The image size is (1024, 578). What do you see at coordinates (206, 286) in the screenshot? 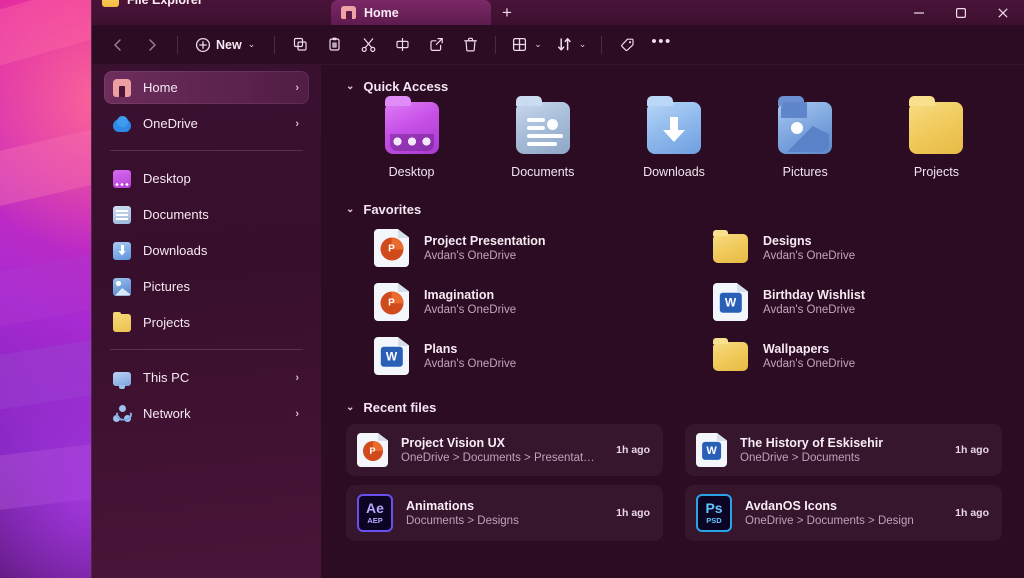
I see `sidebar-item-pictures: Pictures` at bounding box center [206, 286].